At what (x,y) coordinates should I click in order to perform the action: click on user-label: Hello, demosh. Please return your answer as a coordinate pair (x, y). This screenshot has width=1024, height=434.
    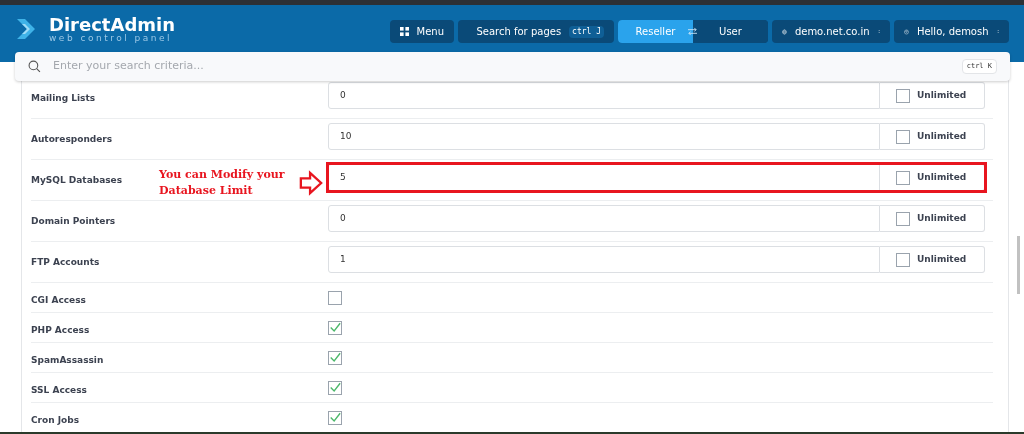
    Looking at the image, I should click on (952, 32).